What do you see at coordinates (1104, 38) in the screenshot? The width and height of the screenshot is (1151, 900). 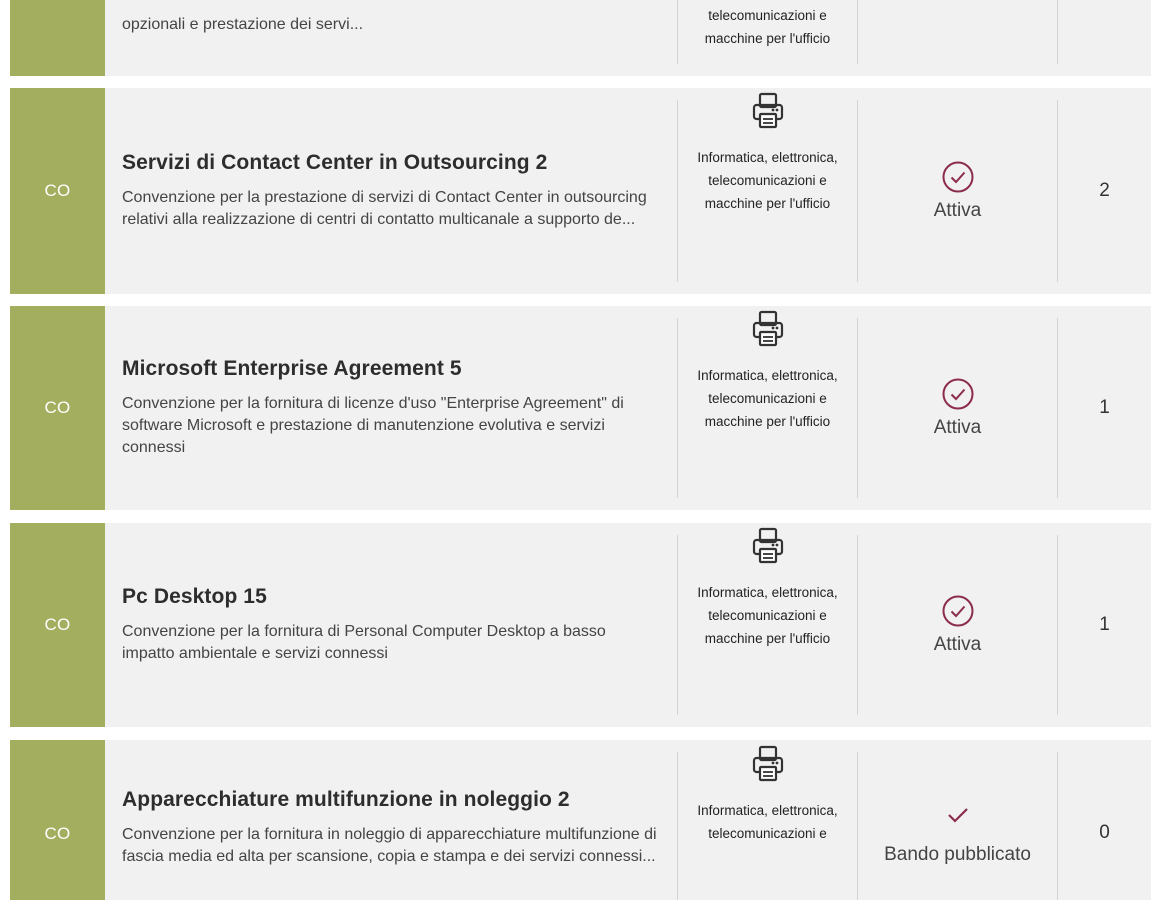 I see `count-cell` at bounding box center [1104, 38].